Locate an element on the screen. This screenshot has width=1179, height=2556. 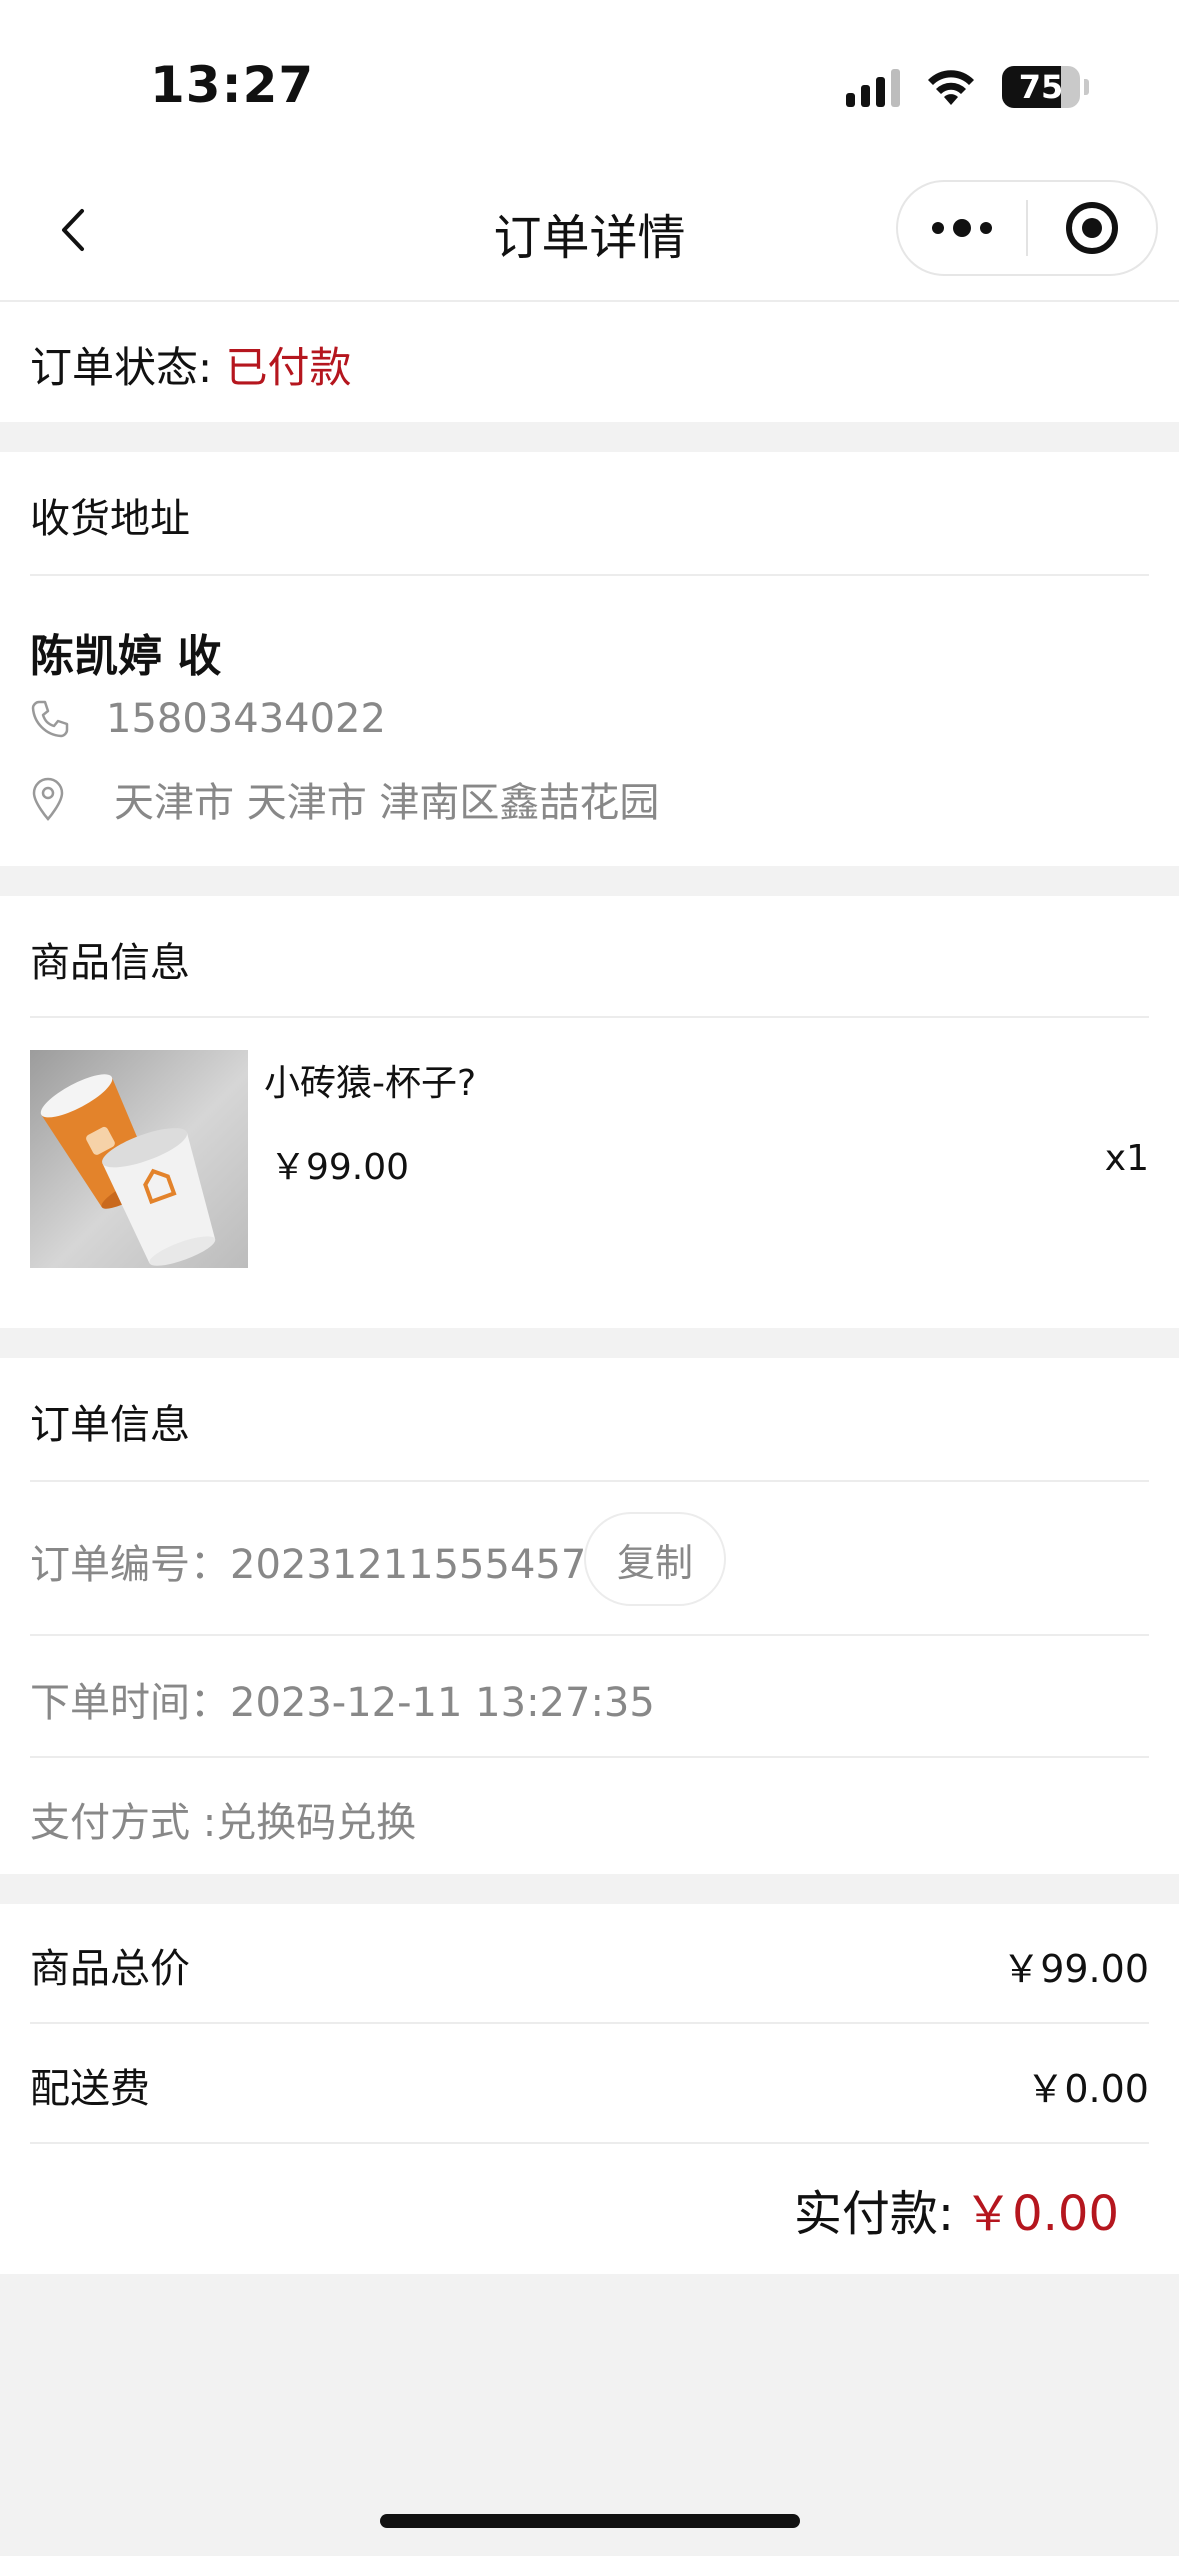
paid-label: 实付款: is located at coordinates (874, 2214).